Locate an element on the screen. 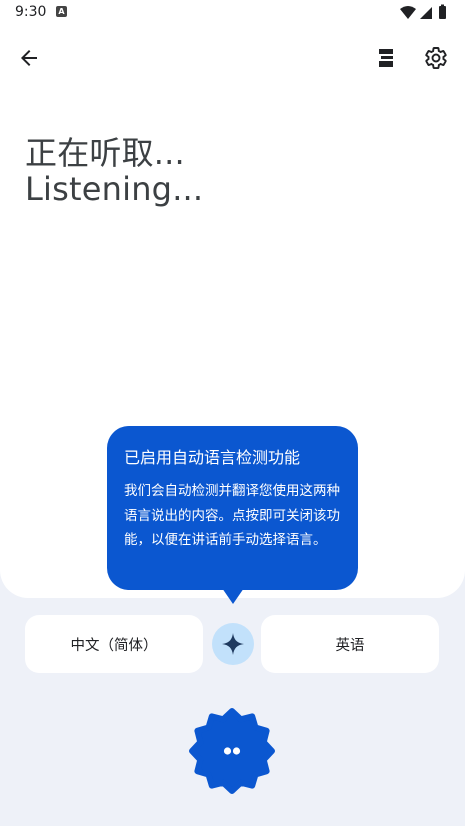 The image size is (465, 826). source-language-button: 中文（简体） is located at coordinates (114, 644).